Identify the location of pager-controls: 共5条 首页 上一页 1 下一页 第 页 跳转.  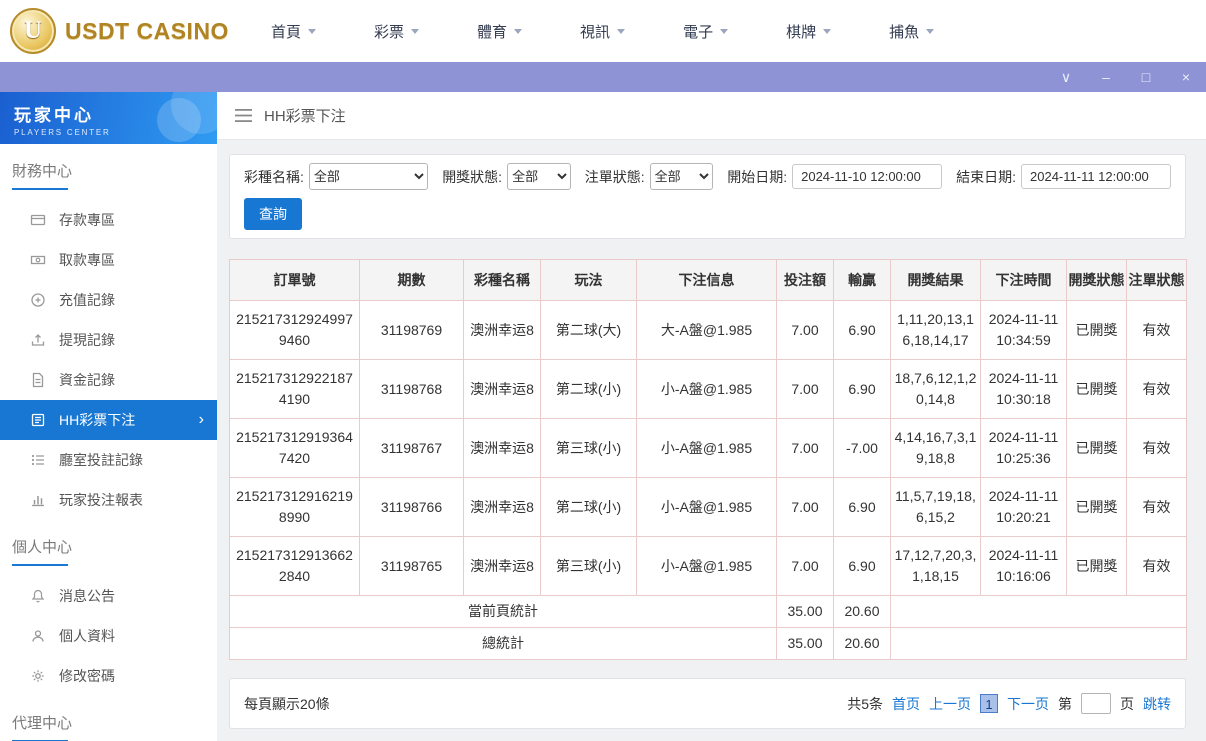
(1009, 703).